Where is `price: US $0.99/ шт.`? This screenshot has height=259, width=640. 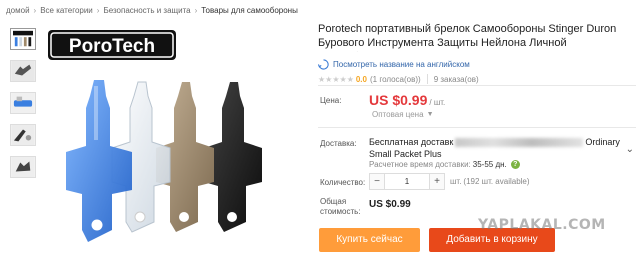 price: US $0.99/ шт. is located at coordinates (407, 100).